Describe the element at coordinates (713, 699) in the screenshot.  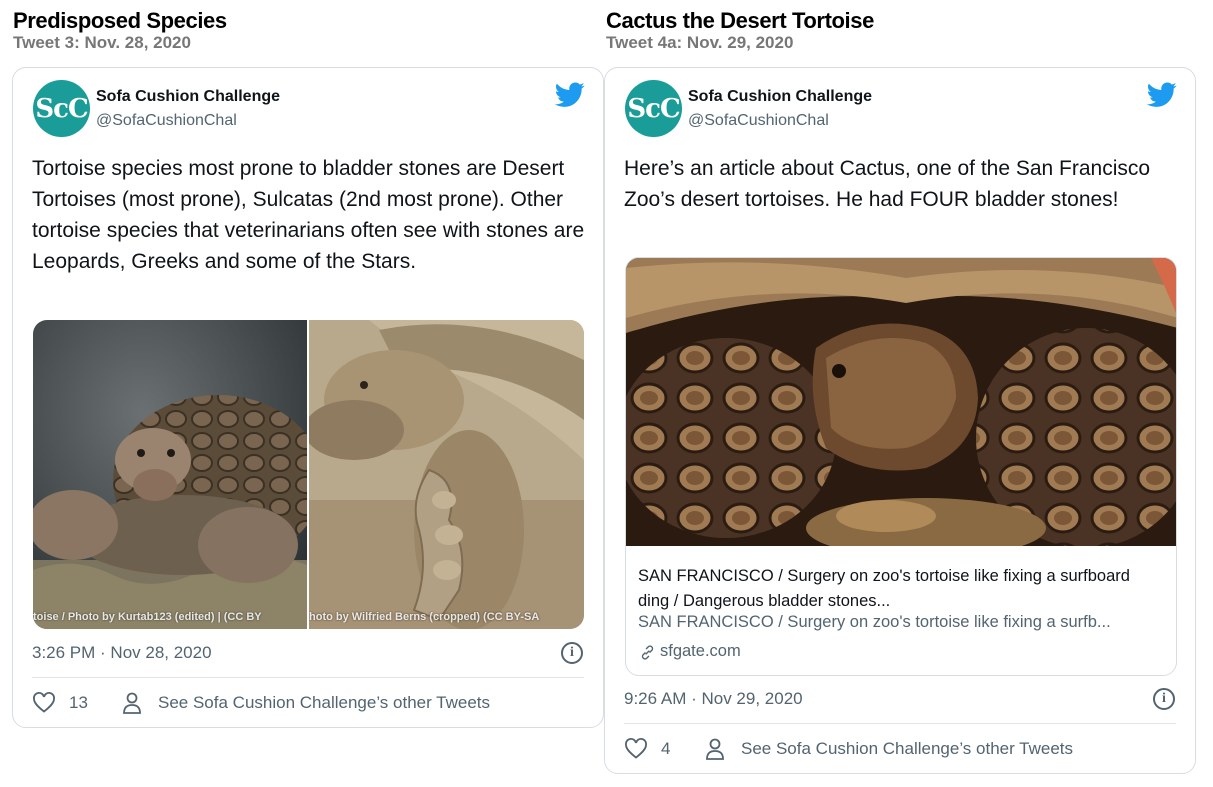
I see `tweet-timestamp: 9:26 AM · Nov 29, 2020` at that location.